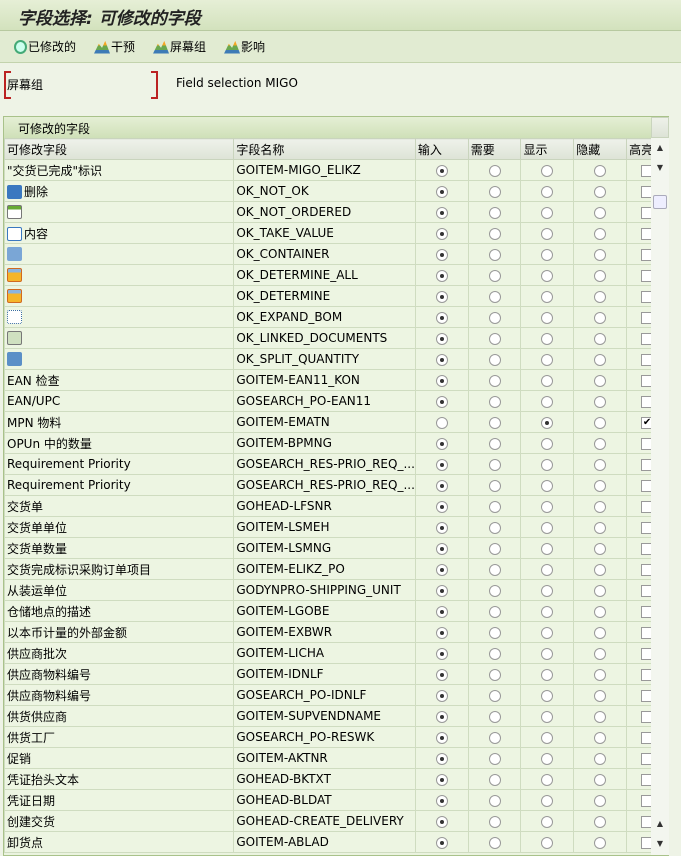  Describe the element at coordinates (119, 149) in the screenshot. I see `column-header: 可修改字段` at that location.